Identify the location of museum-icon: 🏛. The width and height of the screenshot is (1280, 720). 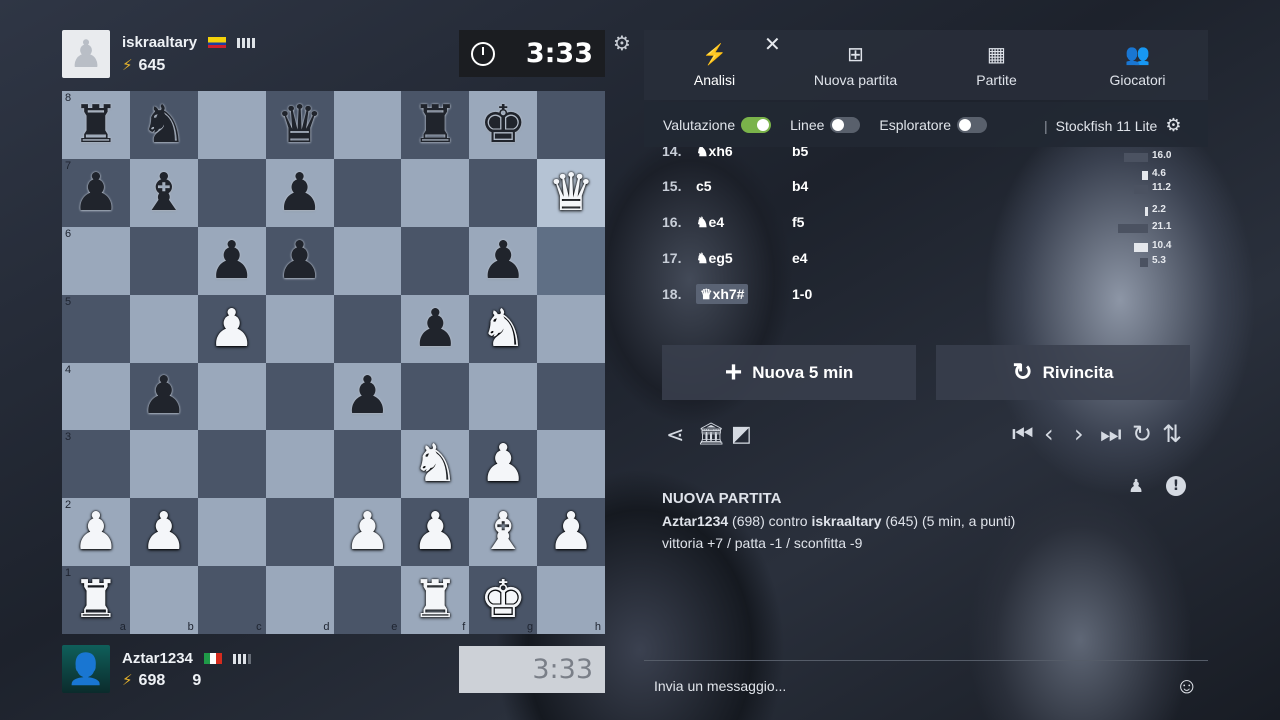
(711, 434).